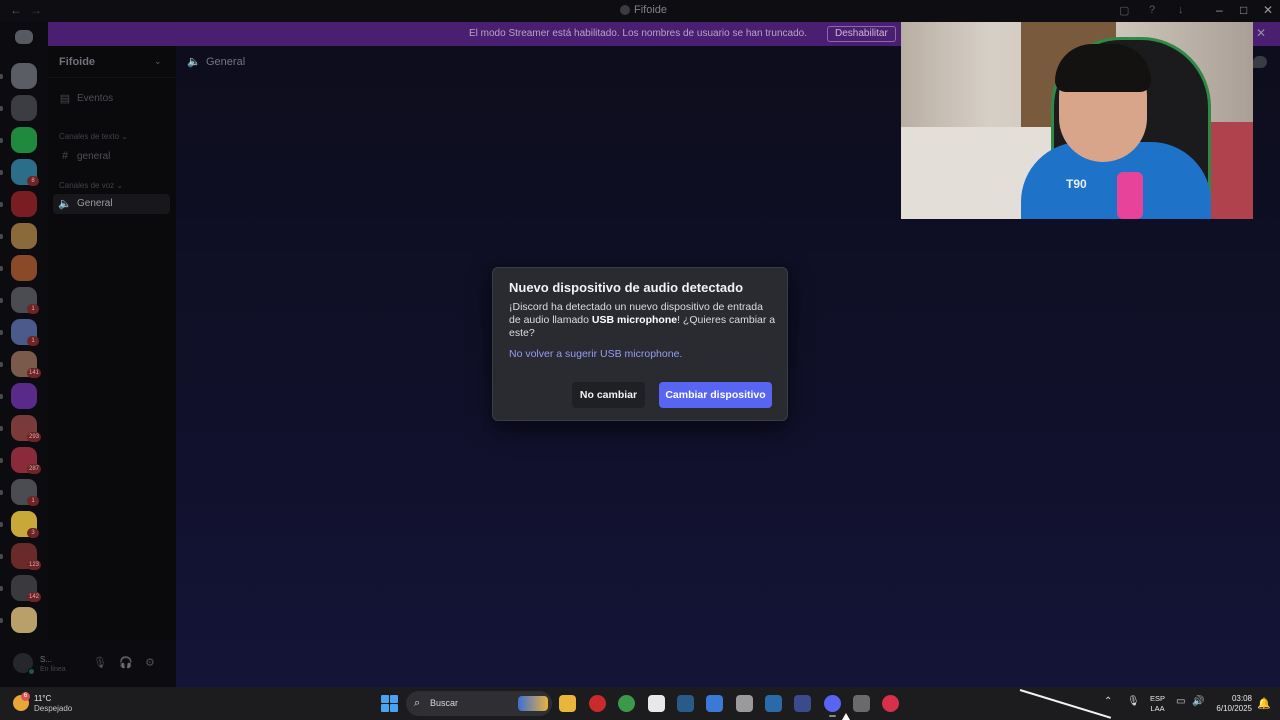 This screenshot has height=720, width=1280. Describe the element at coordinates (33, 181) in the screenshot. I see `mention-badge: 8` at that location.